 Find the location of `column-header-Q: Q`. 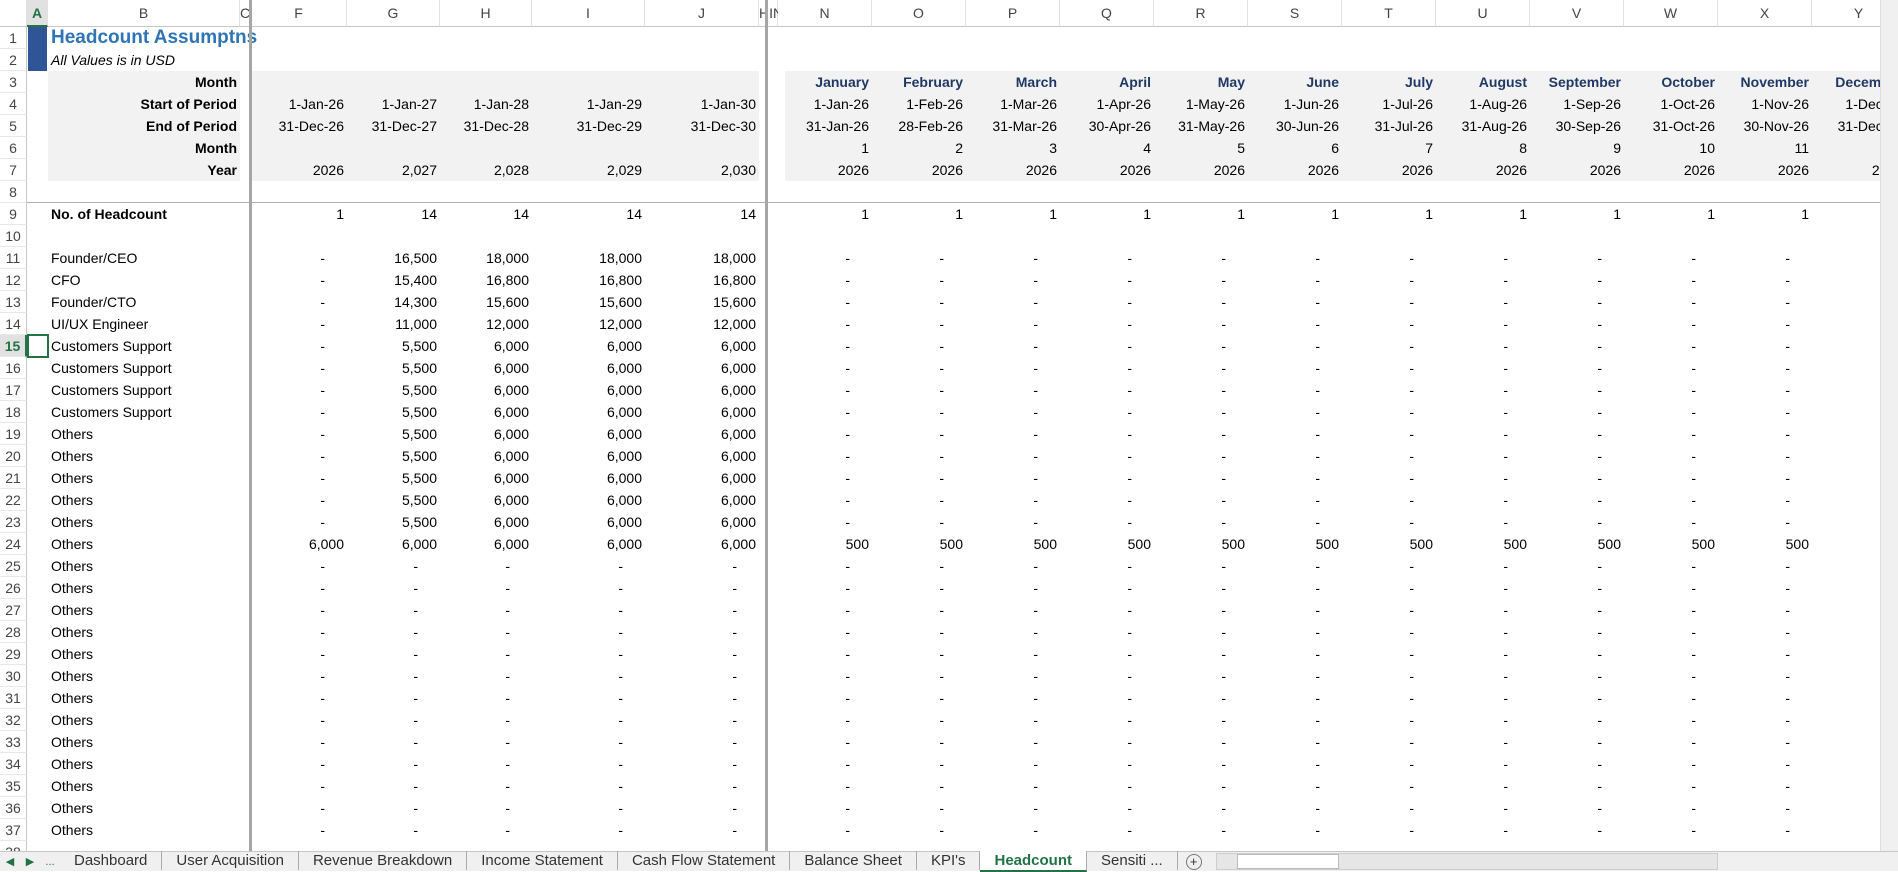

column-header-Q: Q is located at coordinates (1107, 13).